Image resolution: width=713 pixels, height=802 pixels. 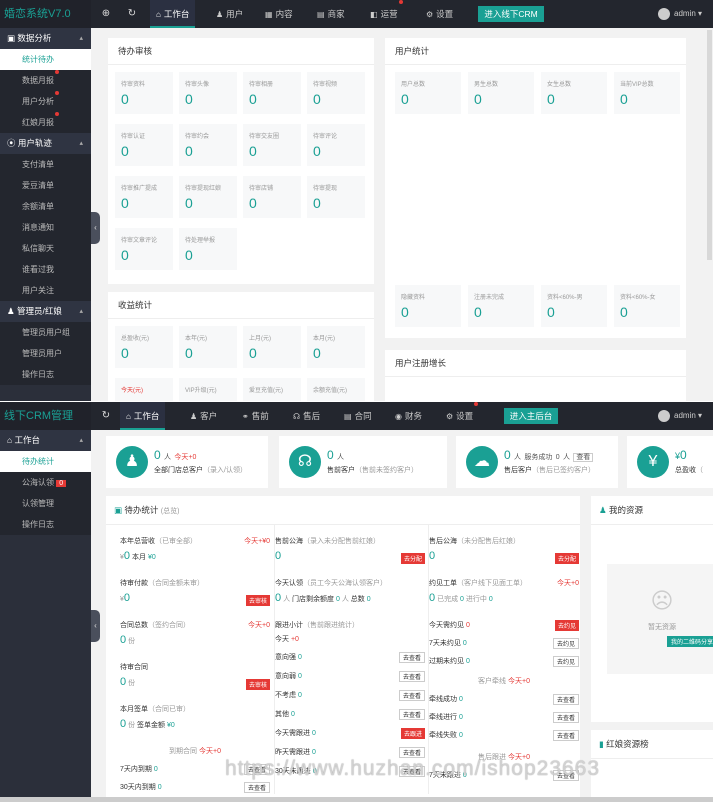 I want to click on stat-tile: 待审视频 0, so click(x=336, y=93).